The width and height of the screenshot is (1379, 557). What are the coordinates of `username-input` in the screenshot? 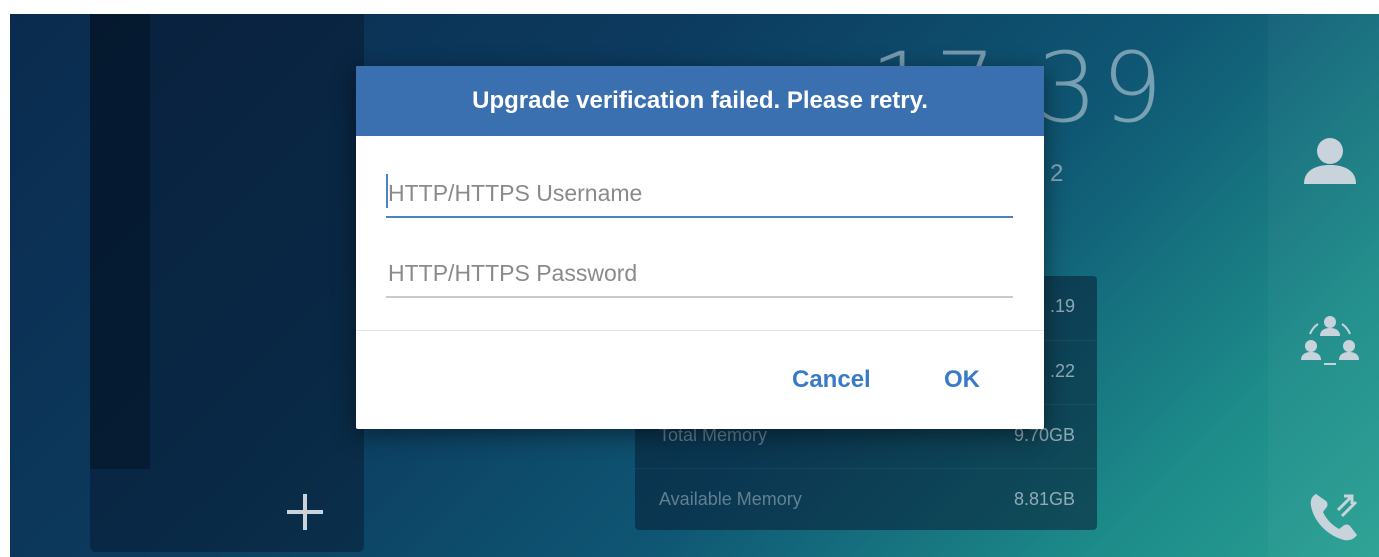 It's located at (699, 194).